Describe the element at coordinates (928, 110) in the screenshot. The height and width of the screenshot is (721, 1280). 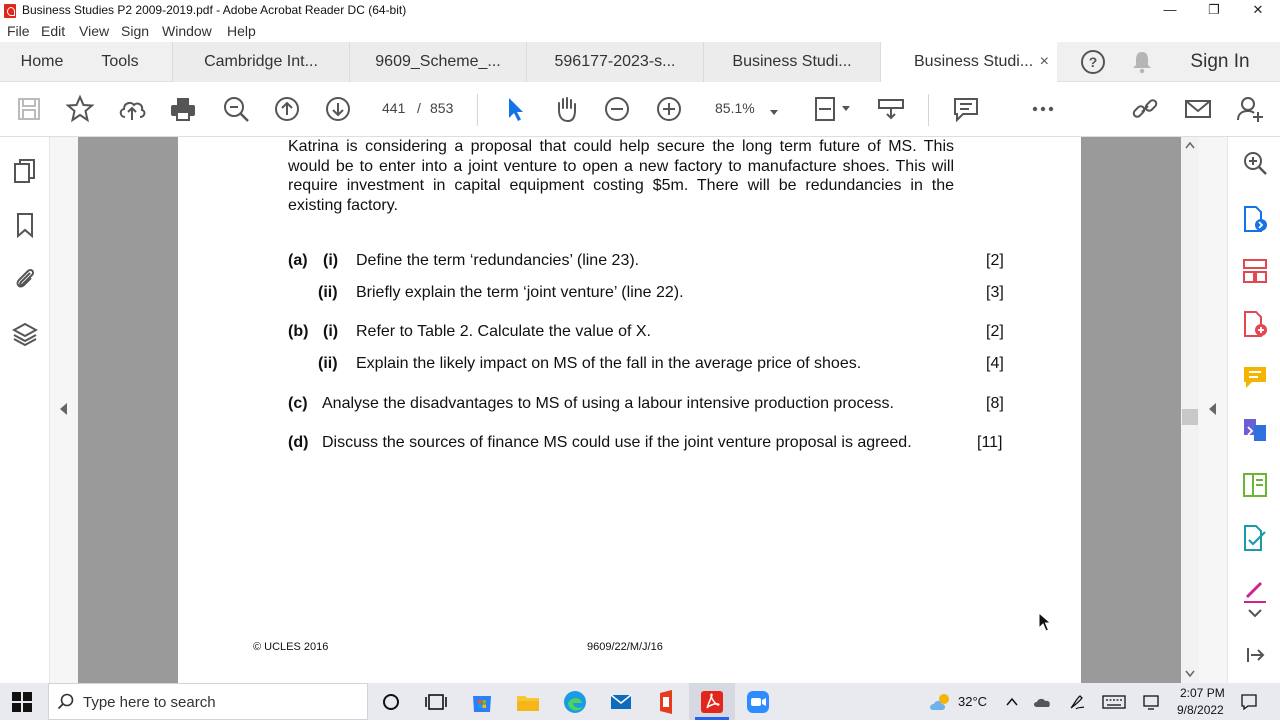
I see `toolbar-divider` at that location.